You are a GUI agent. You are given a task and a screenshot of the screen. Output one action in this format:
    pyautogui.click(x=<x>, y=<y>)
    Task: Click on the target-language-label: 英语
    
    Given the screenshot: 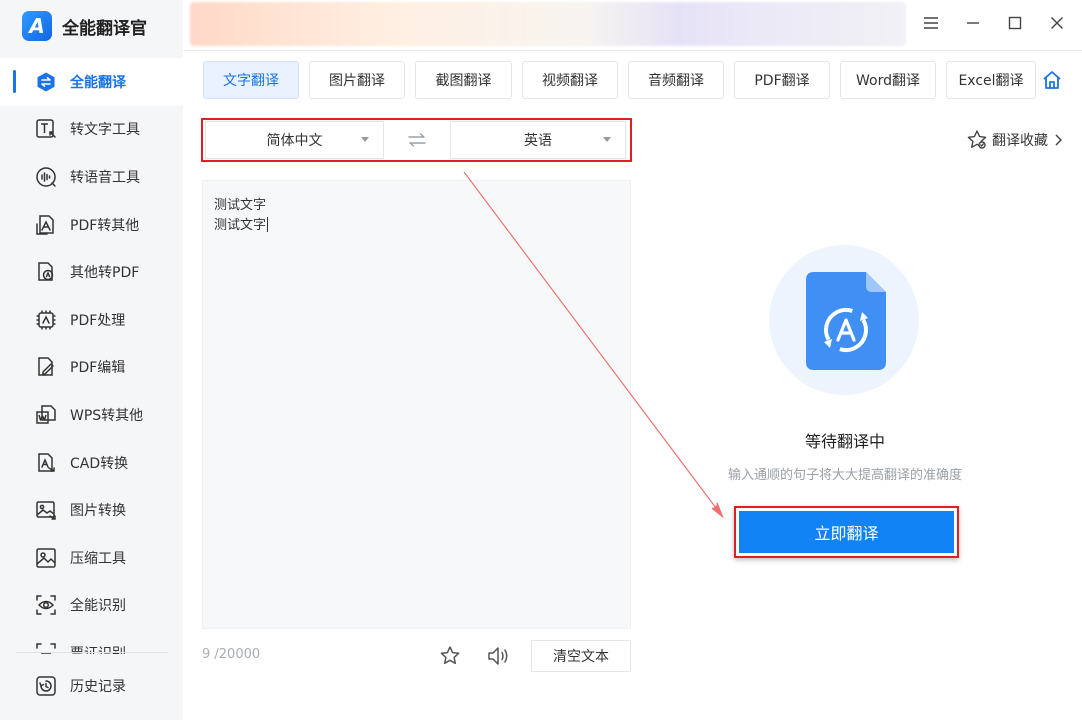 What is the action you would take?
    pyautogui.click(x=538, y=141)
    